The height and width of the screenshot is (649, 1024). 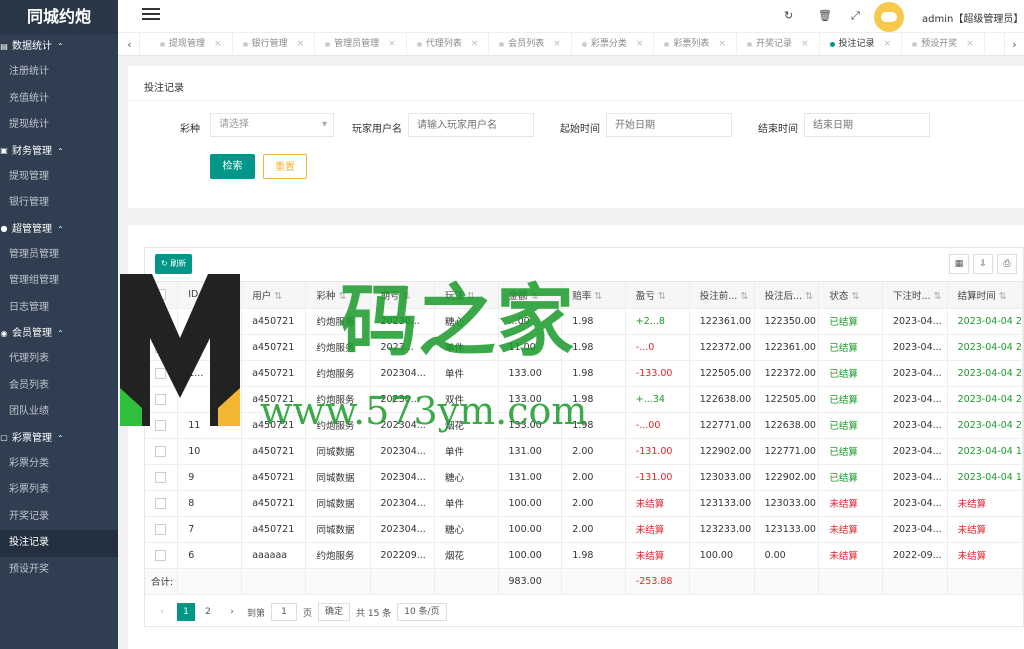 I want to click on menu-toggle-icon, so click(x=151, y=15).